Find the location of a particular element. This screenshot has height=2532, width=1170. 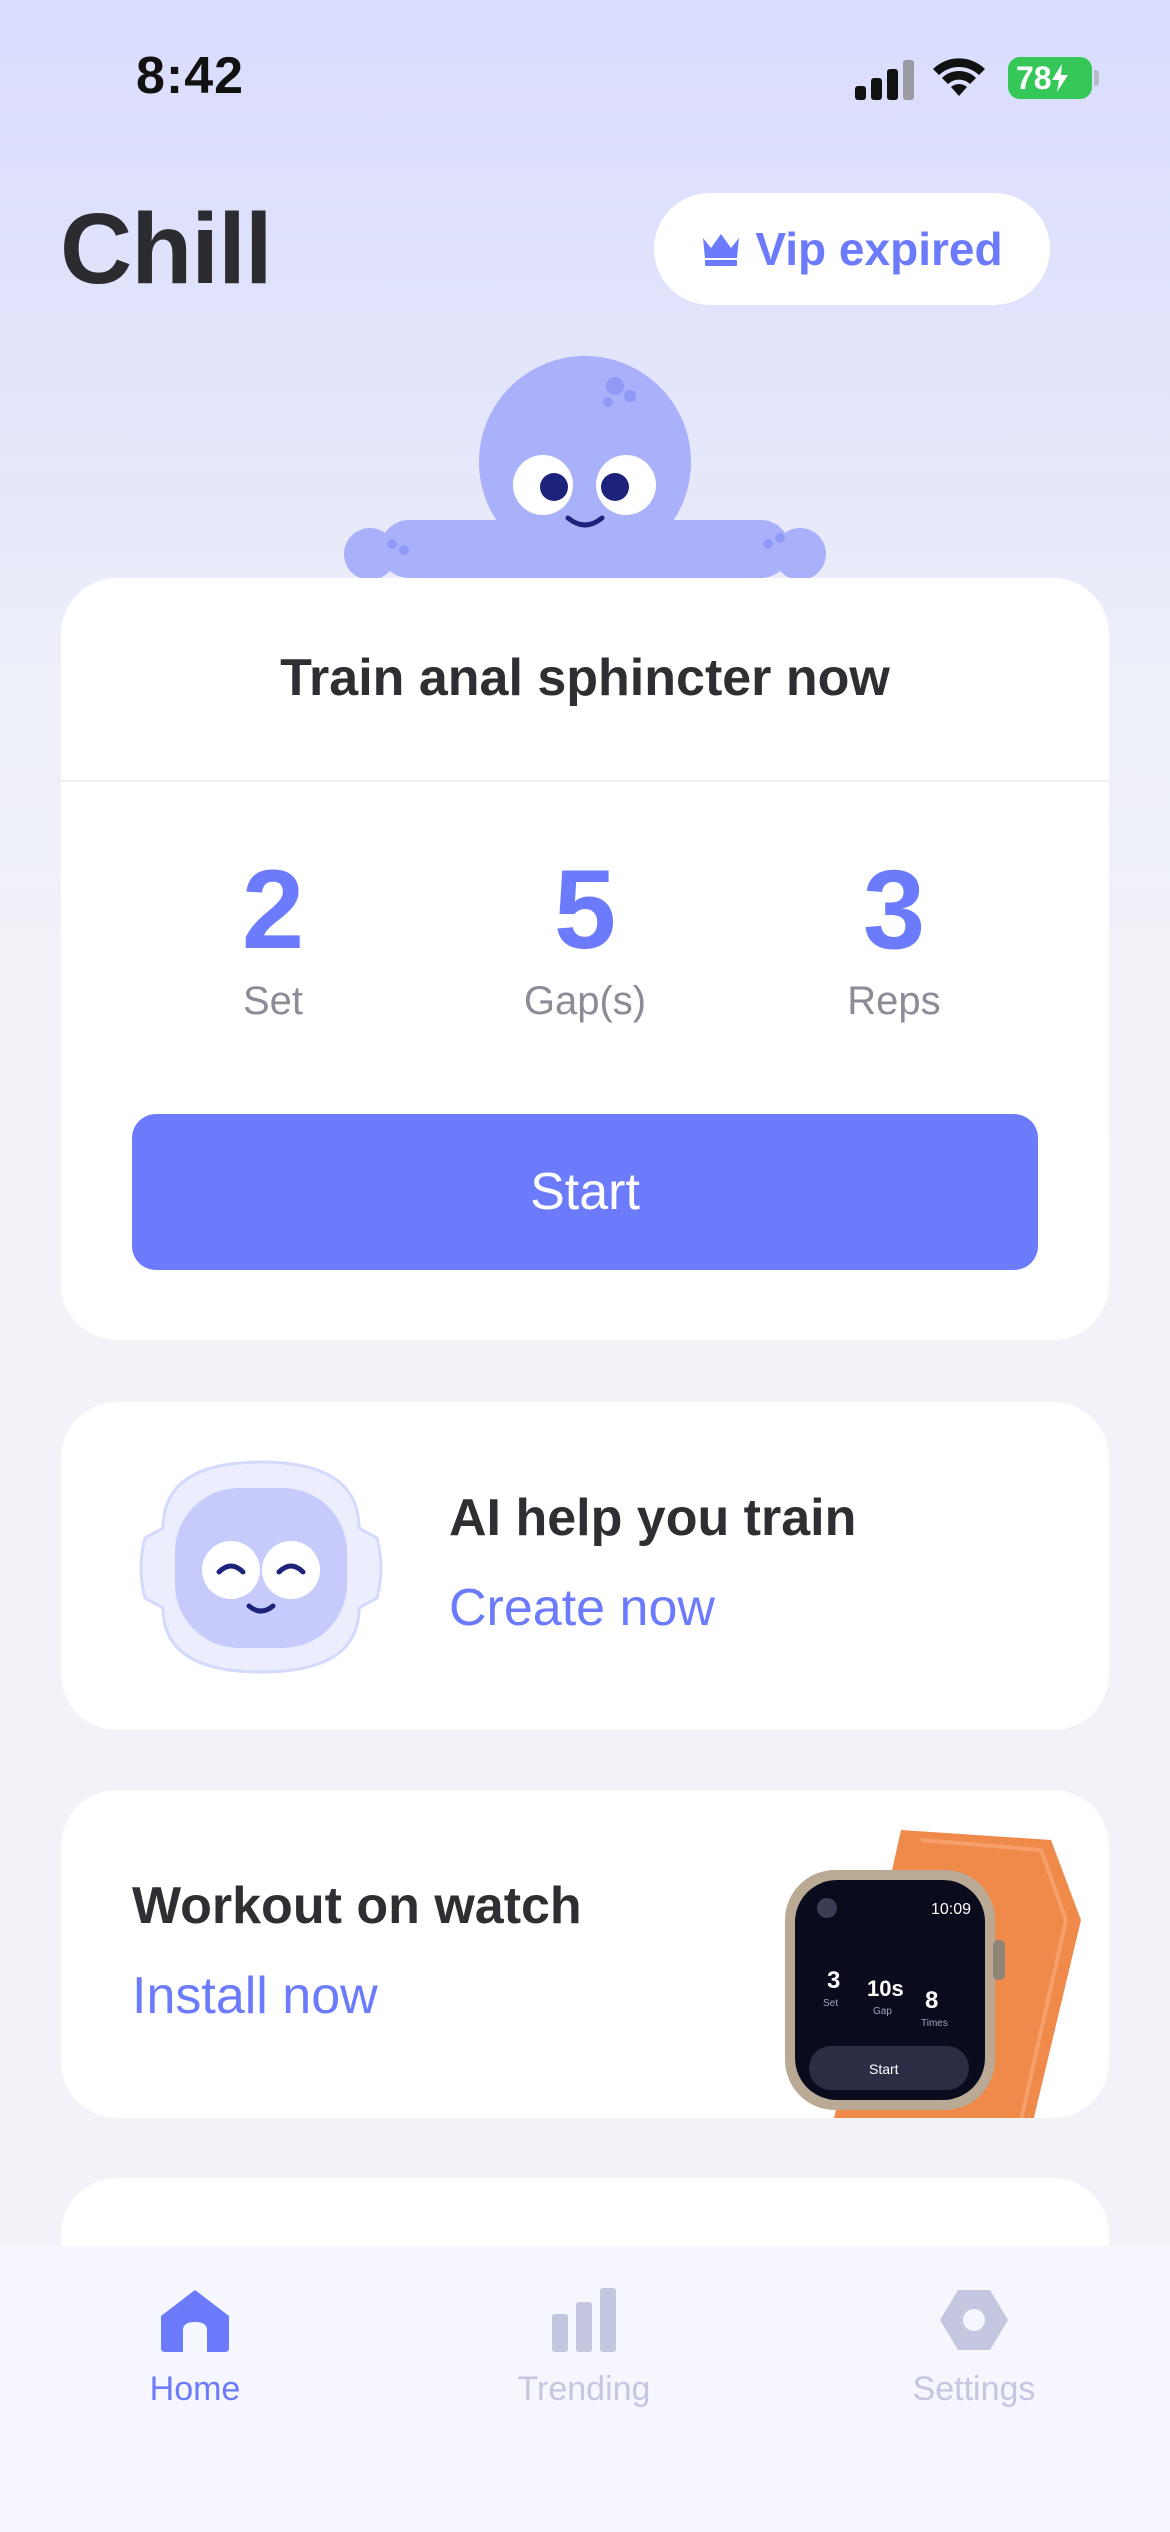

watch-set-value: 3 is located at coordinates (833, 1980).